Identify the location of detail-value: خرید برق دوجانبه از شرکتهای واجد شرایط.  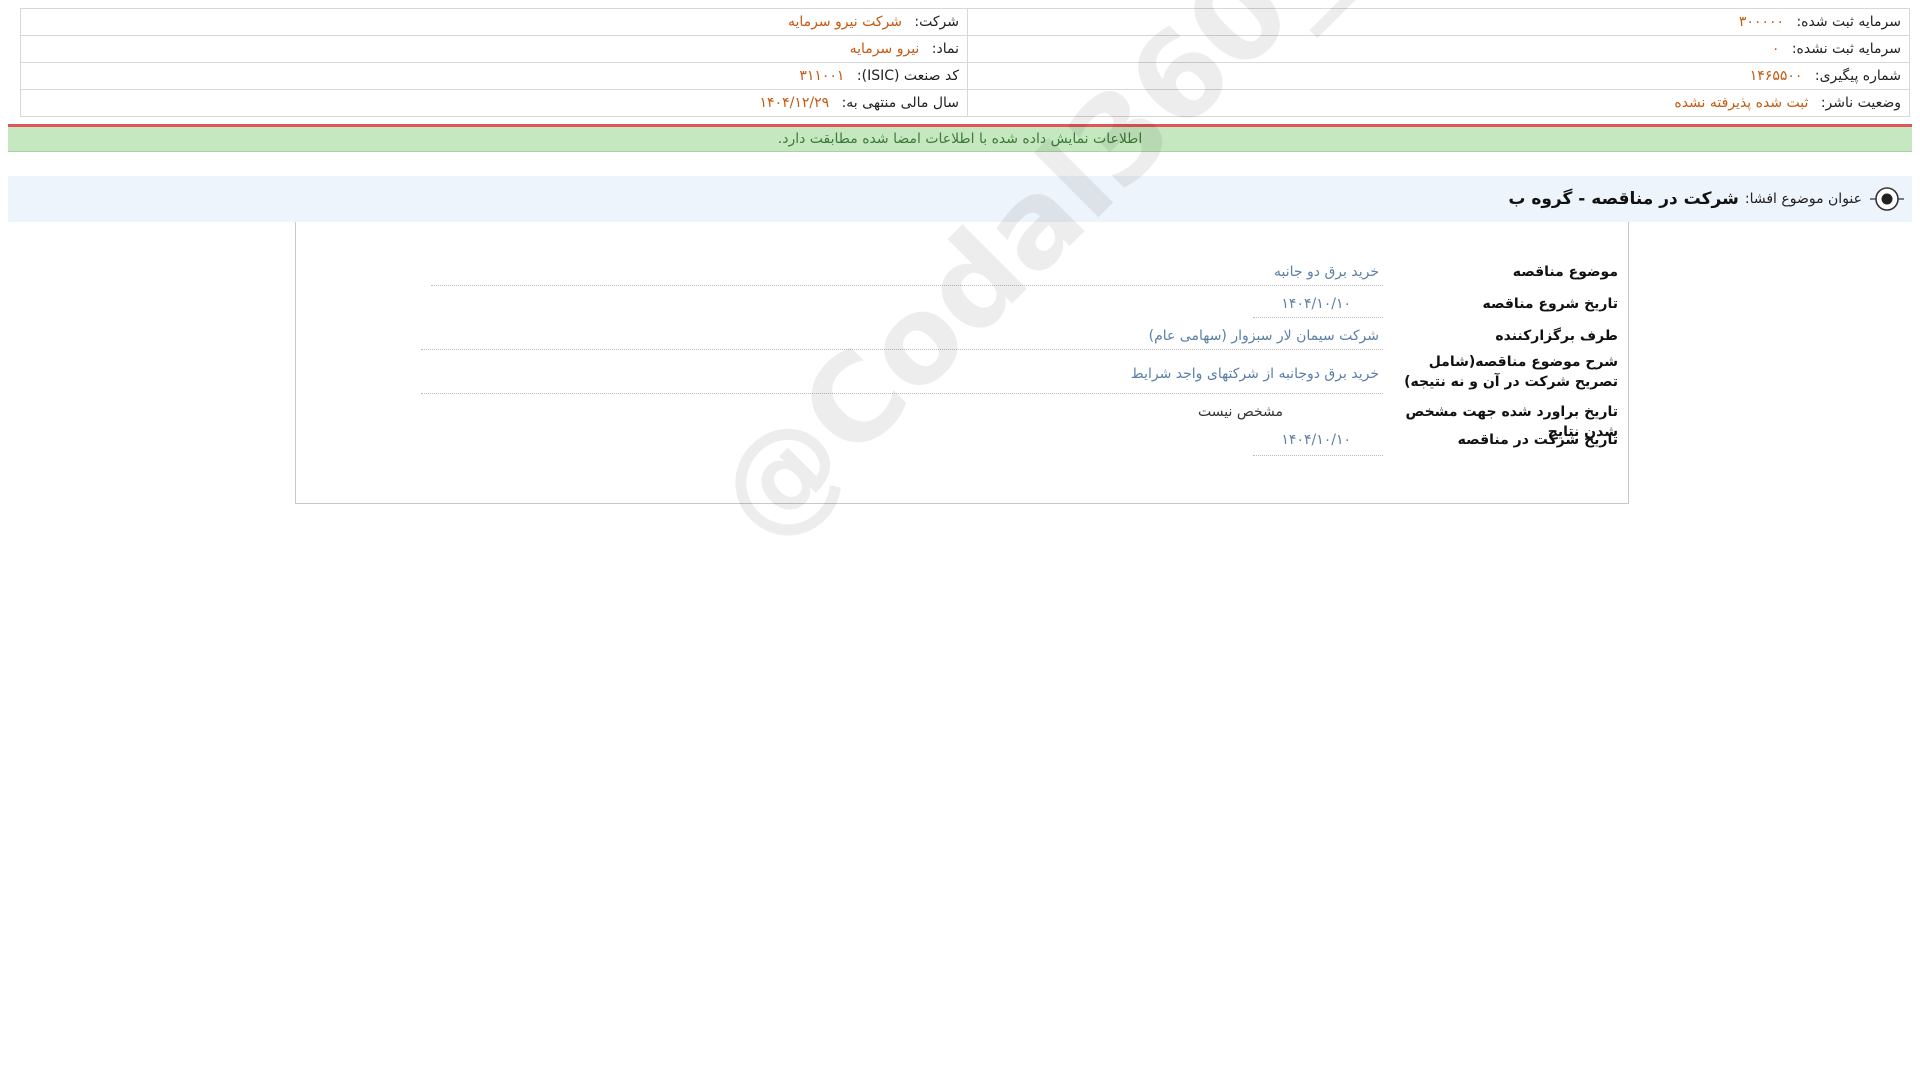
(902, 373).